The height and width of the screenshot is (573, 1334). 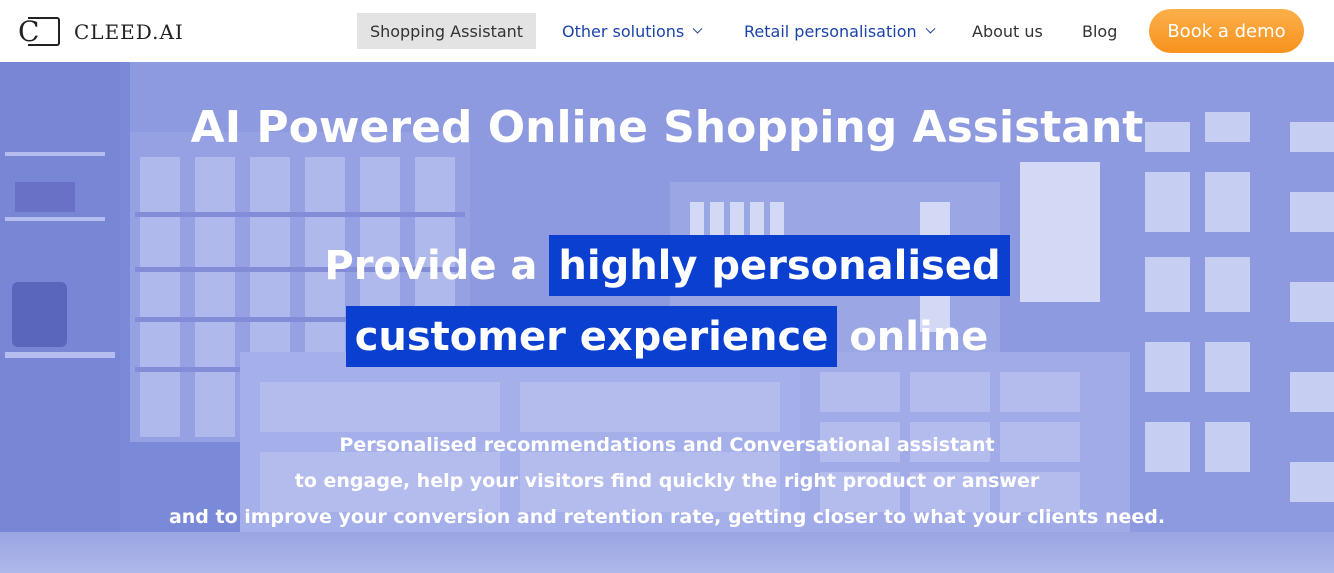 What do you see at coordinates (591, 336) in the screenshot?
I see `headline-highlight: customer experience` at bounding box center [591, 336].